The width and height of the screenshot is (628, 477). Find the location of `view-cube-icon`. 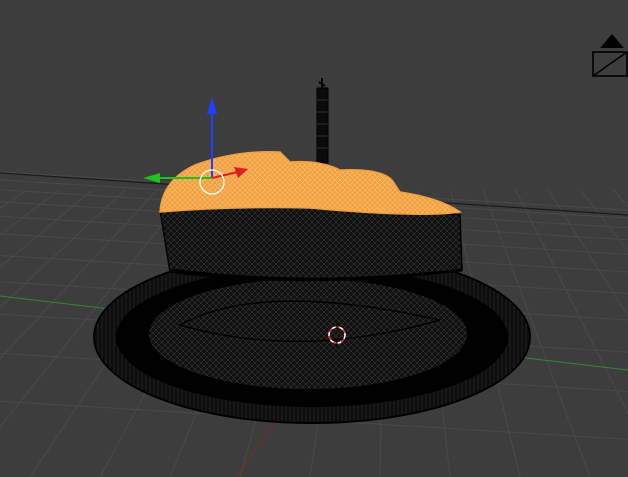

view-cube-icon is located at coordinates (609, 55).